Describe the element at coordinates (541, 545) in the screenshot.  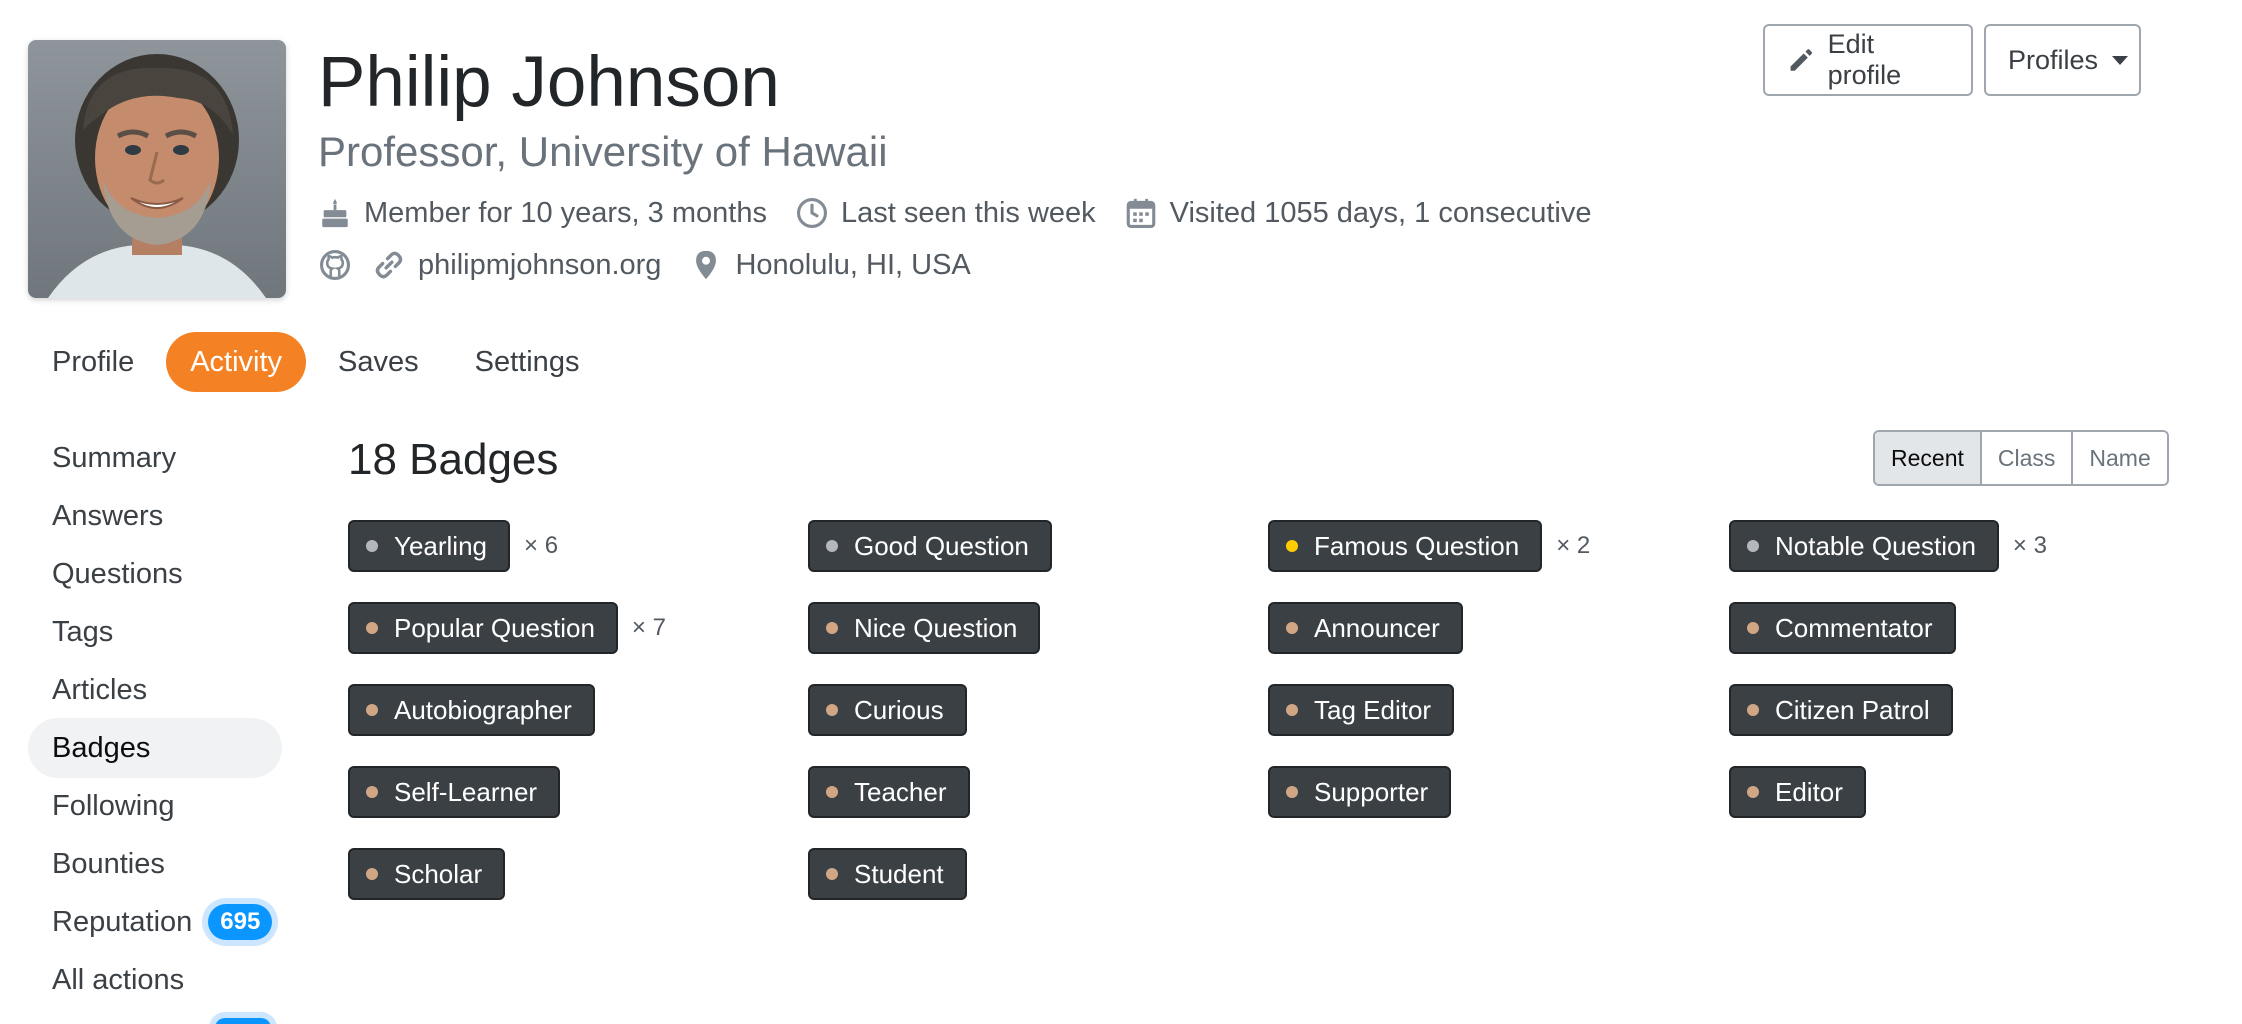
I see `badge-count: × 6` at that location.